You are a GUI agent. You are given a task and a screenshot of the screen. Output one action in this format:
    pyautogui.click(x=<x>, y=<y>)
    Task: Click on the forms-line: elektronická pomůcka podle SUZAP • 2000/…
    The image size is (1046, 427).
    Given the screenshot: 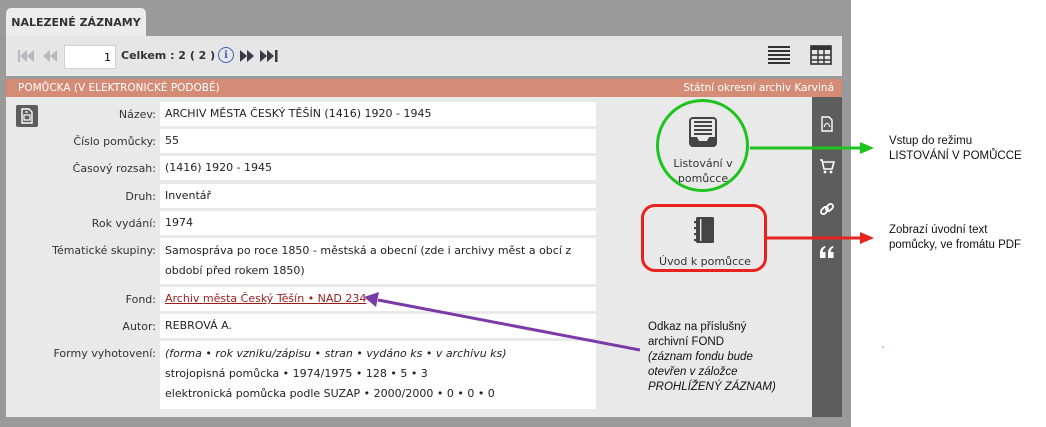 What is the action you would take?
    pyautogui.click(x=330, y=393)
    